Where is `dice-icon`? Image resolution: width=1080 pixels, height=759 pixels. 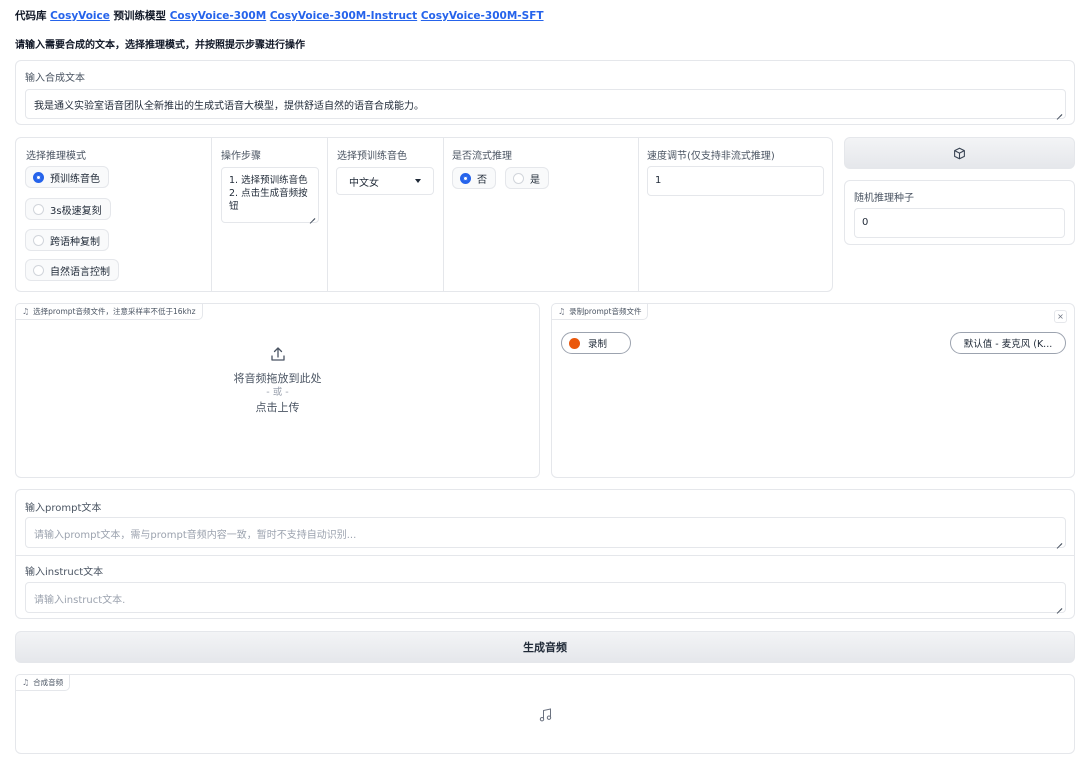 dice-icon is located at coordinates (959, 153).